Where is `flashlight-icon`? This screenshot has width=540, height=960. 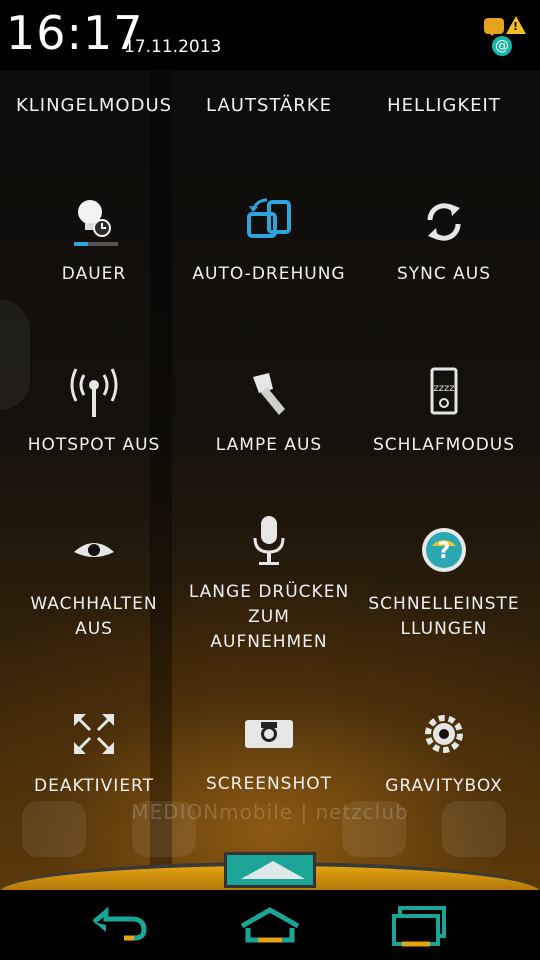 flashlight-icon is located at coordinates (269, 394).